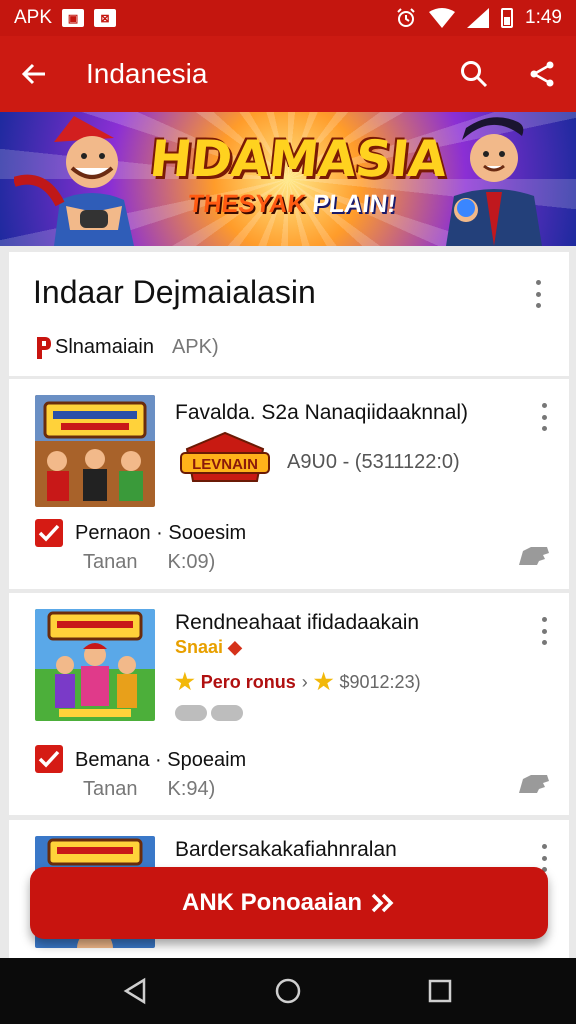  I want to click on item-meta-line: Pernaon · Sooesim, so click(161, 533).